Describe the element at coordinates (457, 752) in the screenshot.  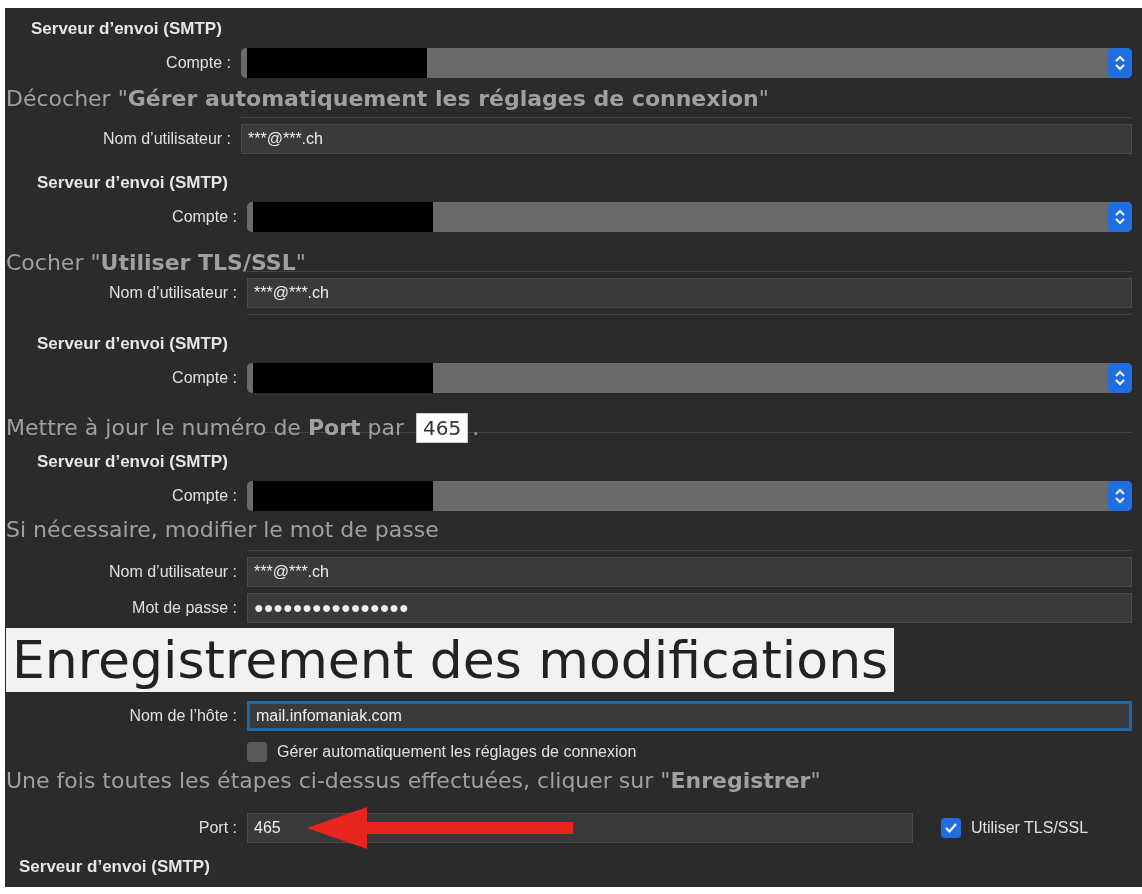
I see `checkbox-label: Gérer automatiquement les réglages de connexion` at that location.